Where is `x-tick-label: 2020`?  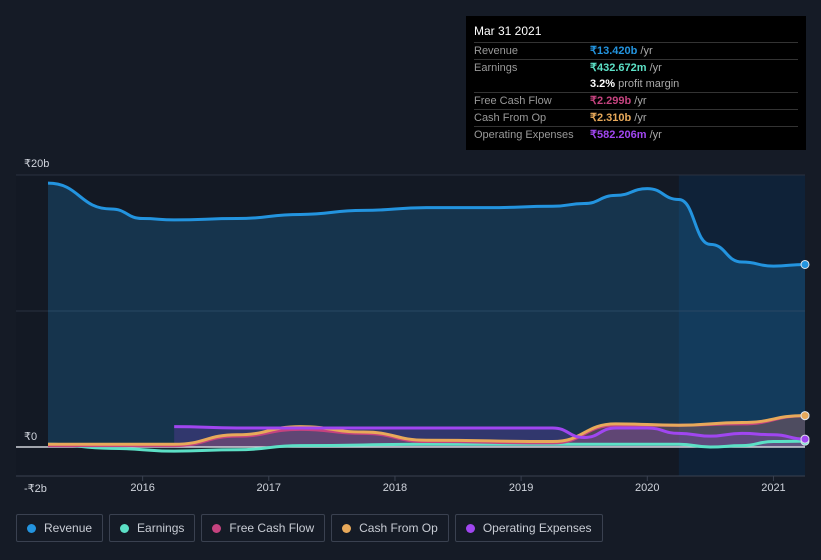 x-tick-label: 2020 is located at coordinates (647, 488).